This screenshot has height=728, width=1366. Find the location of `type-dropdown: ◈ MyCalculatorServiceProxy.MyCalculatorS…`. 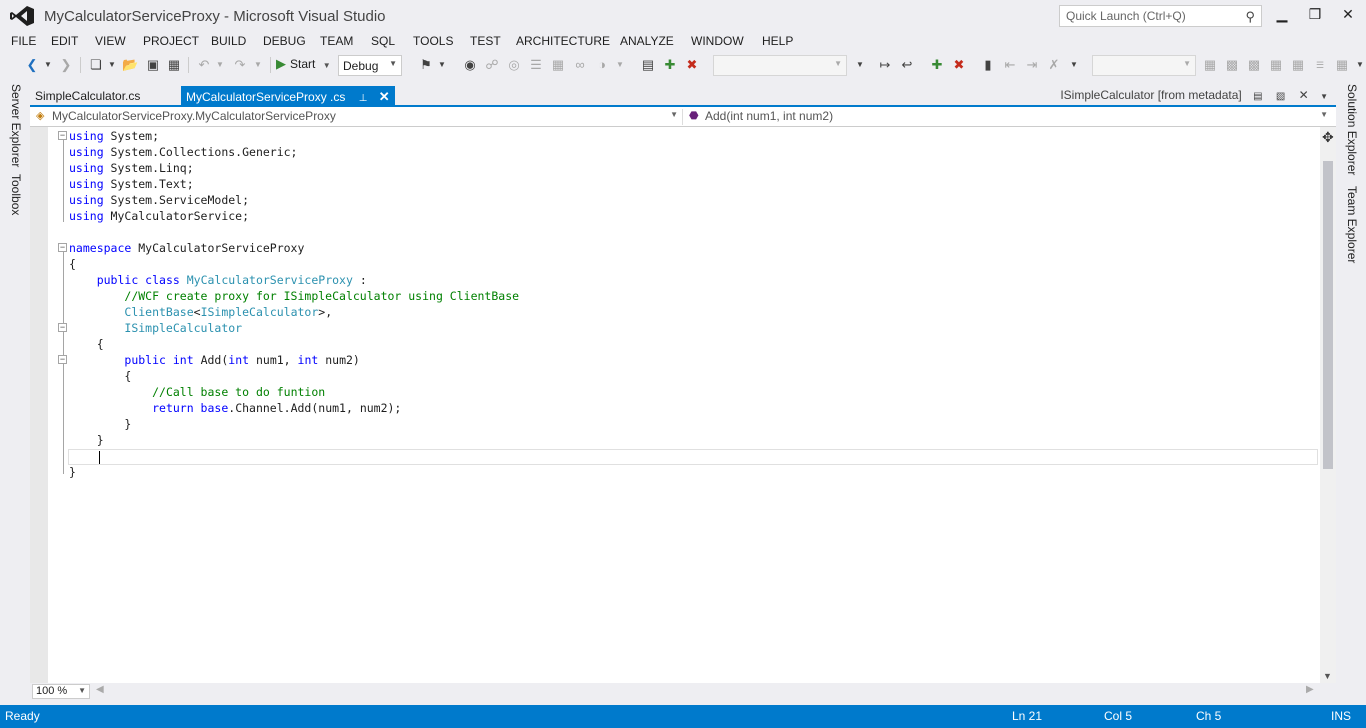

type-dropdown: ◈ MyCalculatorServiceProxy.MyCalculatorS… is located at coordinates (356, 117).